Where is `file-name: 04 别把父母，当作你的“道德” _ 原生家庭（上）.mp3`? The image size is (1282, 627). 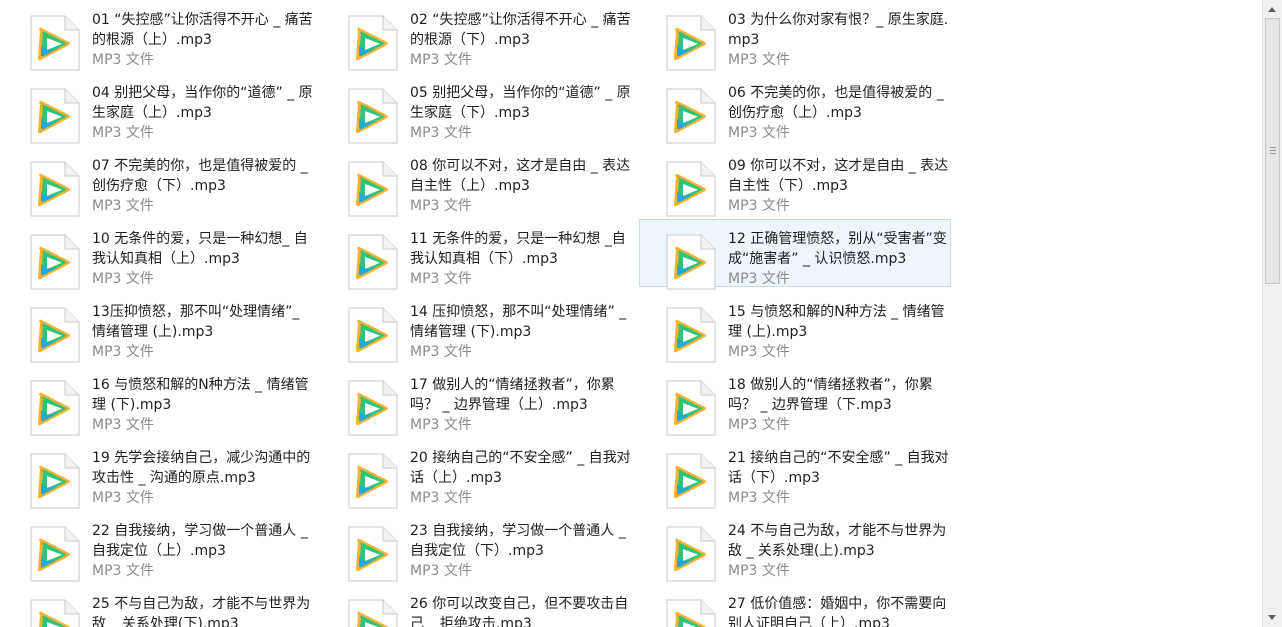
file-name: 04 别把父母，当作你的“道德” _ 原生家庭（上）.mp3 is located at coordinates (202, 103).